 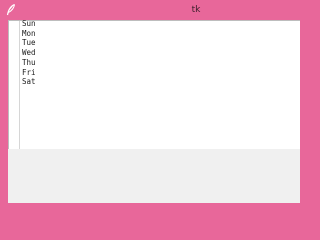 I want to click on list-item-sun: Sun, so click(x=29, y=24).